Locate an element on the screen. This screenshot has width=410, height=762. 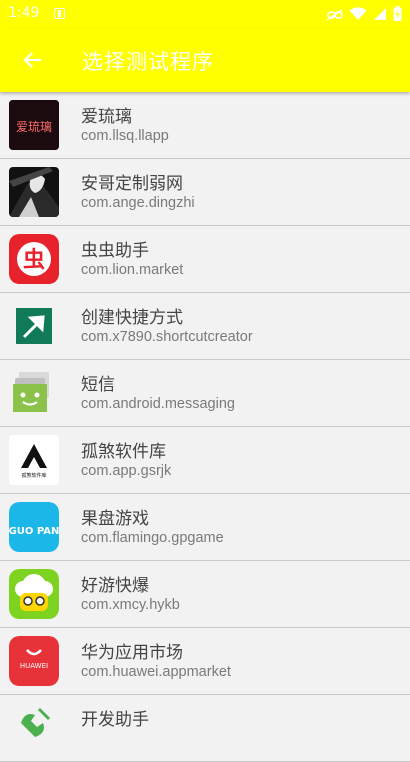
app-package: com.lion.market is located at coordinates (132, 270).